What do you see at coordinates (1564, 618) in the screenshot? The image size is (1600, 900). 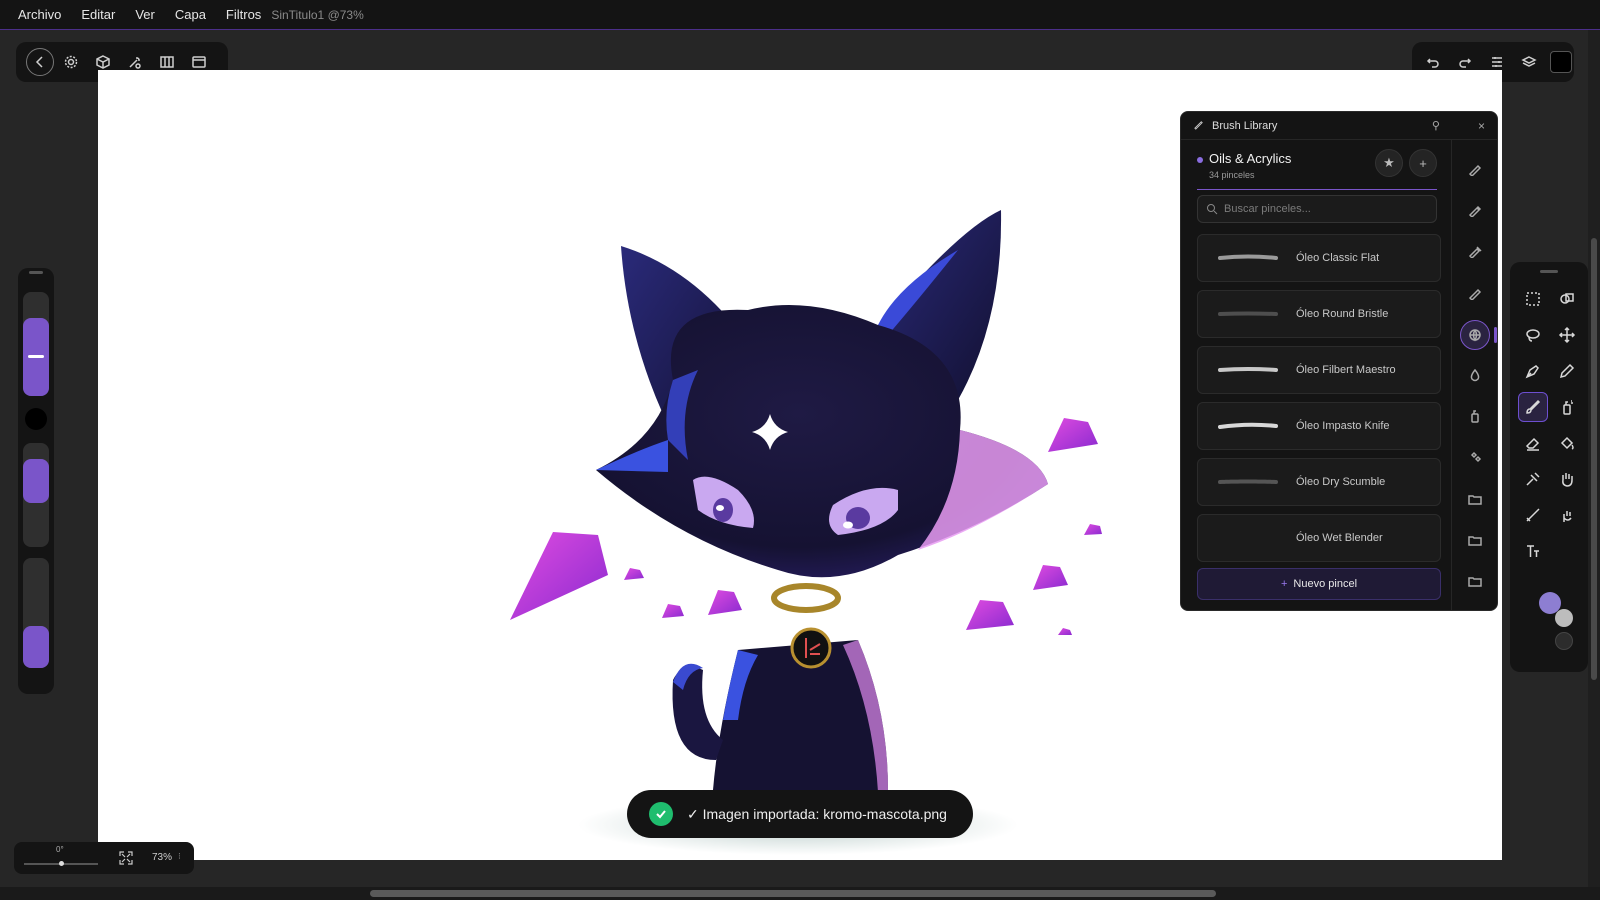 I see `secondary-color-swatch` at bounding box center [1564, 618].